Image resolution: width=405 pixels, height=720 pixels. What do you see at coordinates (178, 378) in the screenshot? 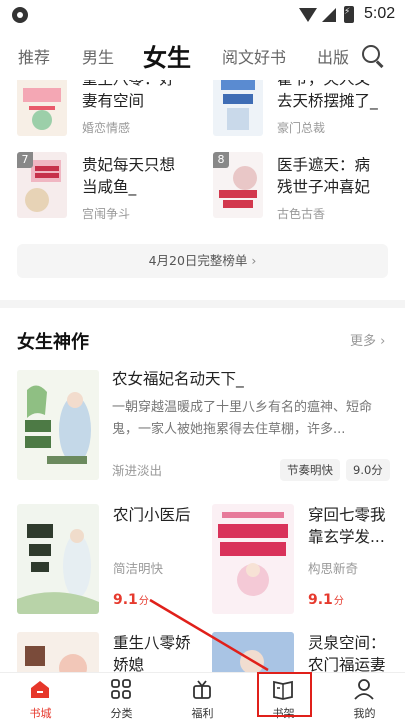
I see `featured-book-title: 农女福妃名动天下_` at bounding box center [178, 378].